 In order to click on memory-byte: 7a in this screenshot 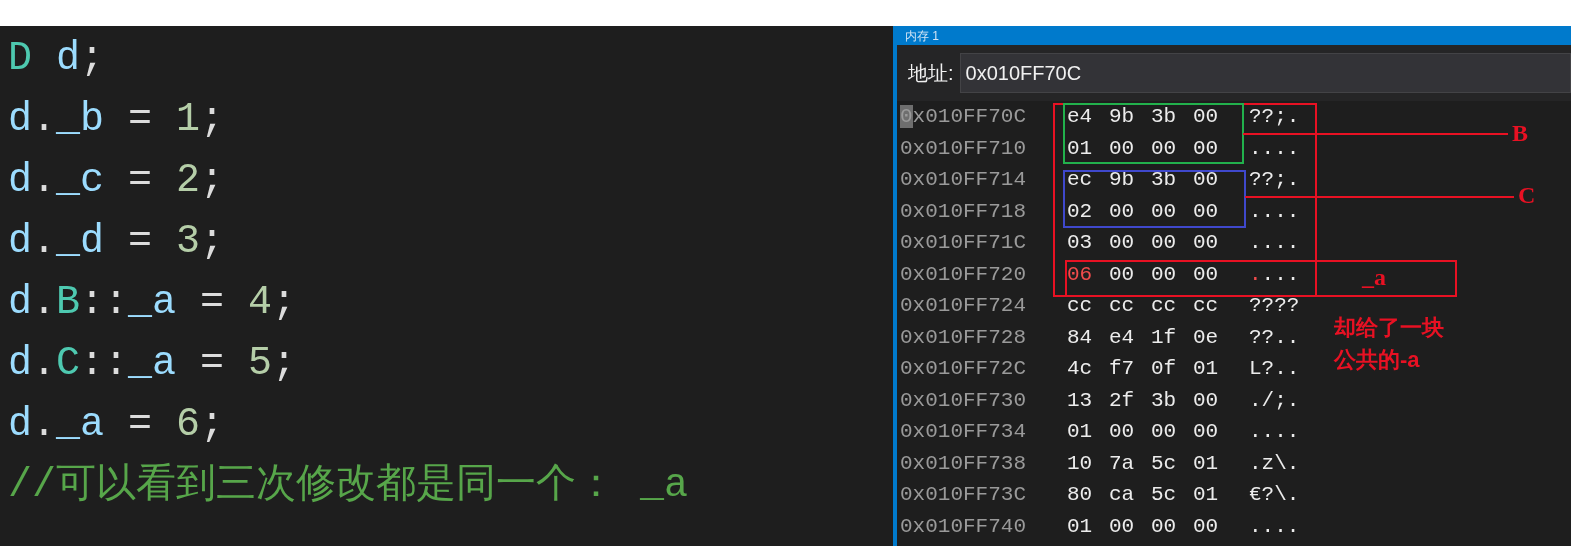, I will do `click(1122, 463)`.